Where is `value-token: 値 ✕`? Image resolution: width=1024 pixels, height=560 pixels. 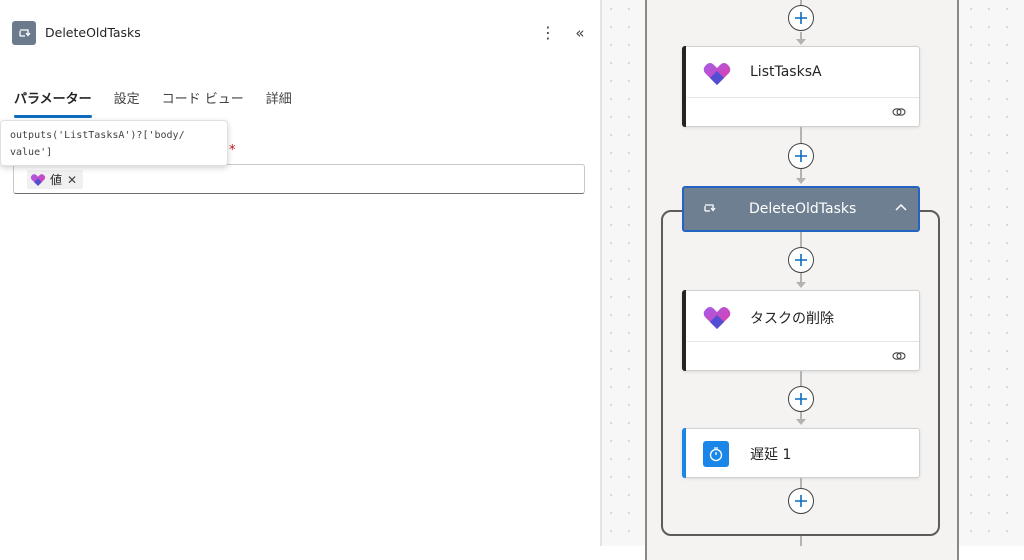 value-token: 値 ✕ is located at coordinates (55, 179).